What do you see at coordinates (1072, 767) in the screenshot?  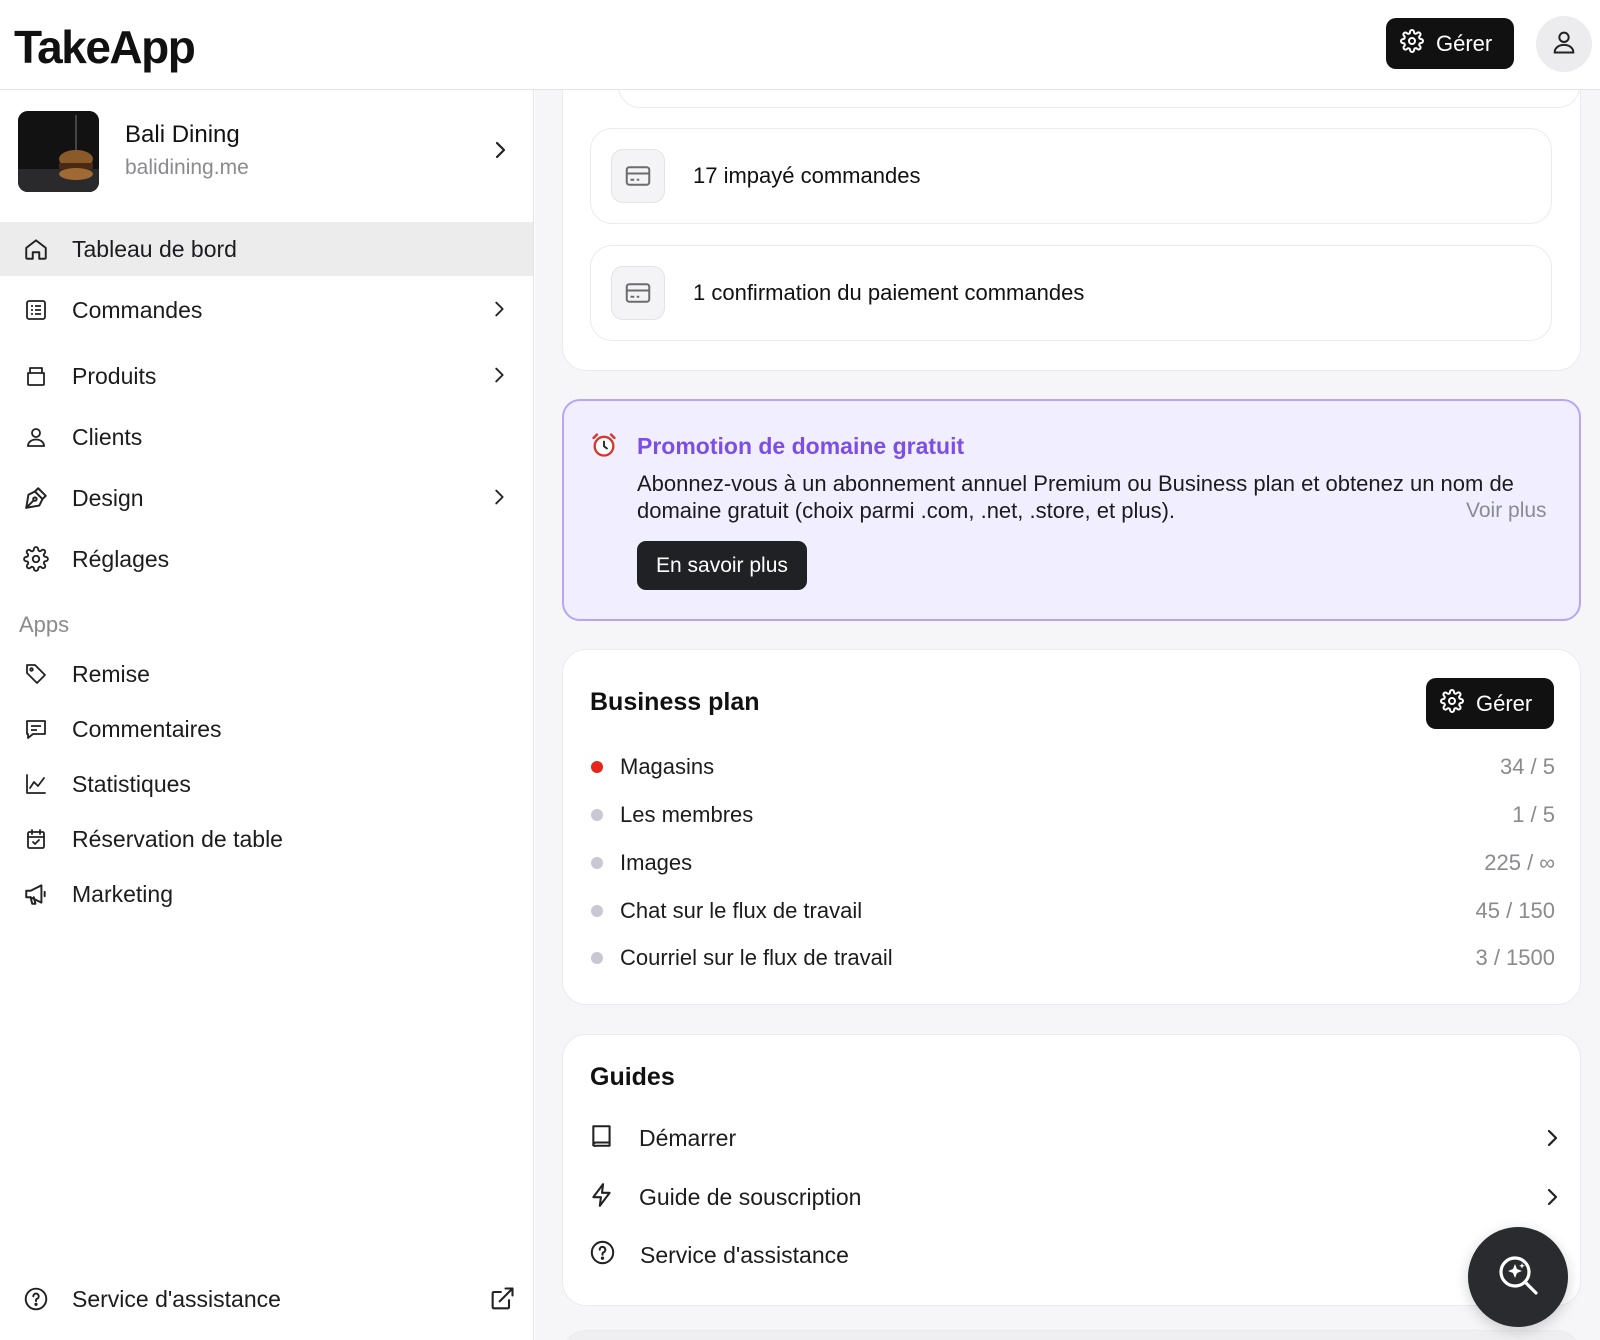 I see `plan-row-magasins: Magasins 34 / 5` at bounding box center [1072, 767].